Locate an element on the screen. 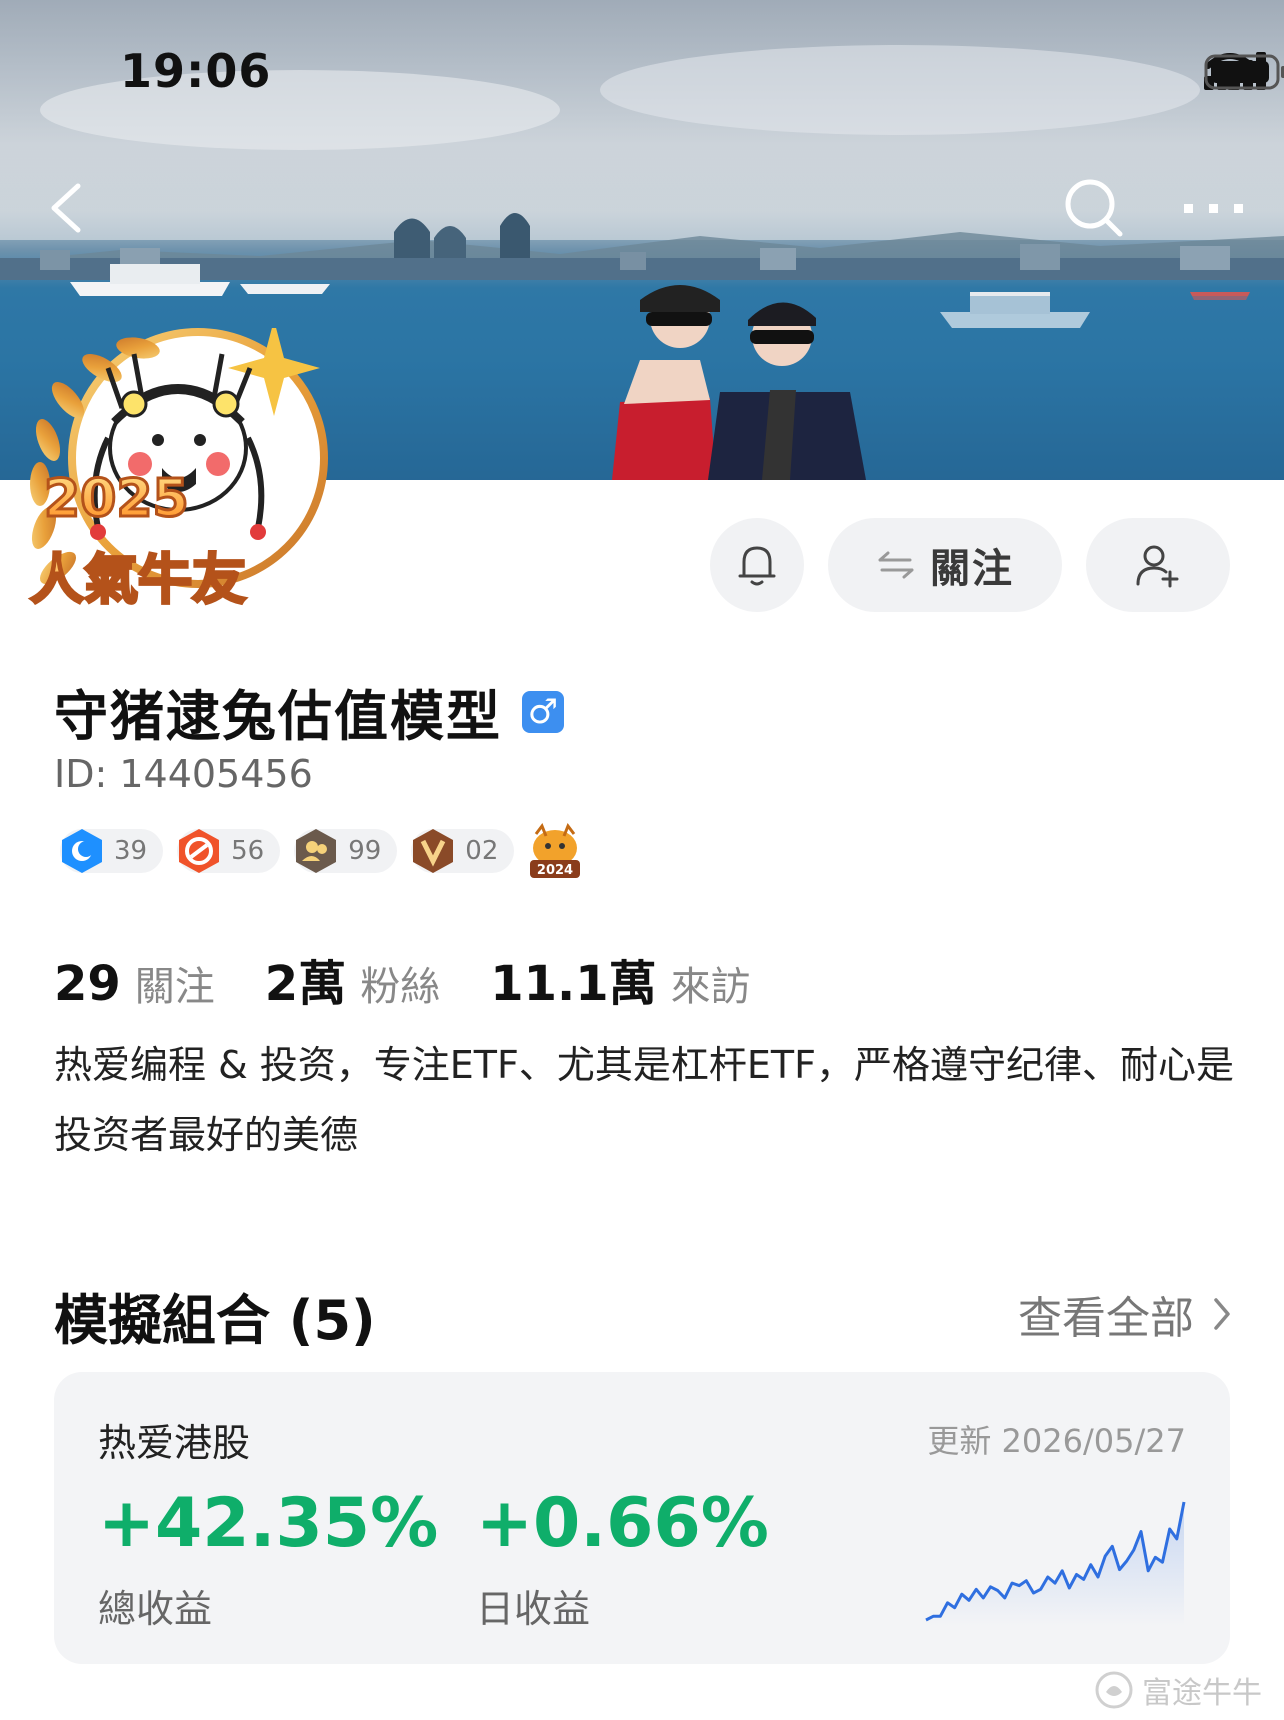 The height and width of the screenshot is (1720, 1284). badge-count: 02 is located at coordinates (482, 851).